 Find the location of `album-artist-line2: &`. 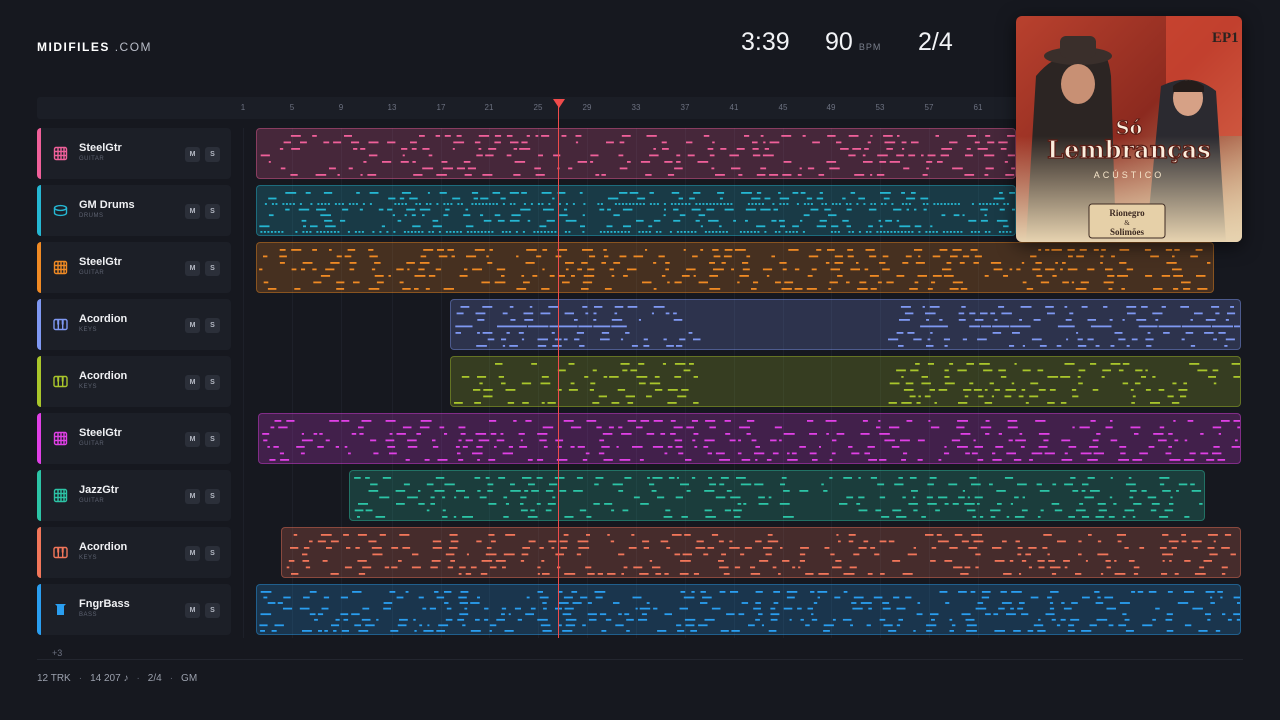

album-artist-line2: & is located at coordinates (1127, 223).